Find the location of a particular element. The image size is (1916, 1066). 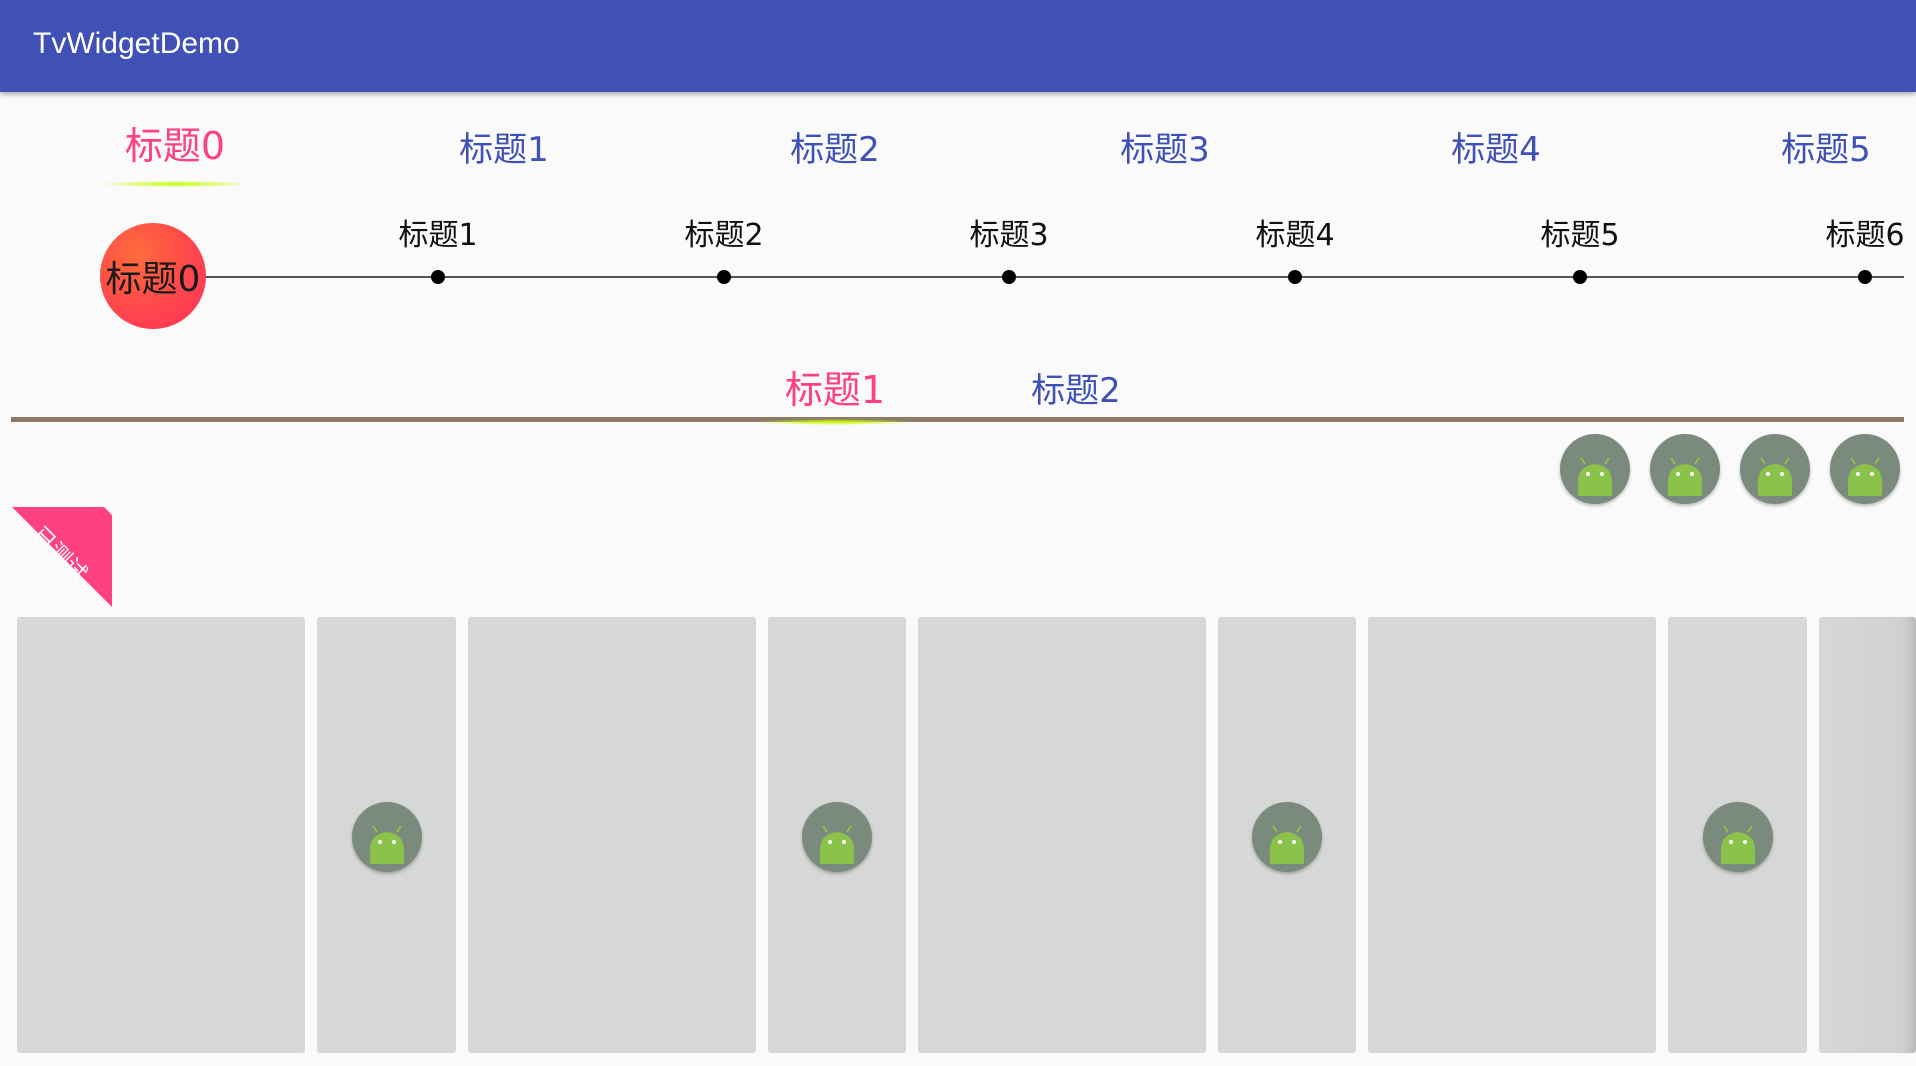

timeline-node-3: 标题3 is located at coordinates (1009, 245).